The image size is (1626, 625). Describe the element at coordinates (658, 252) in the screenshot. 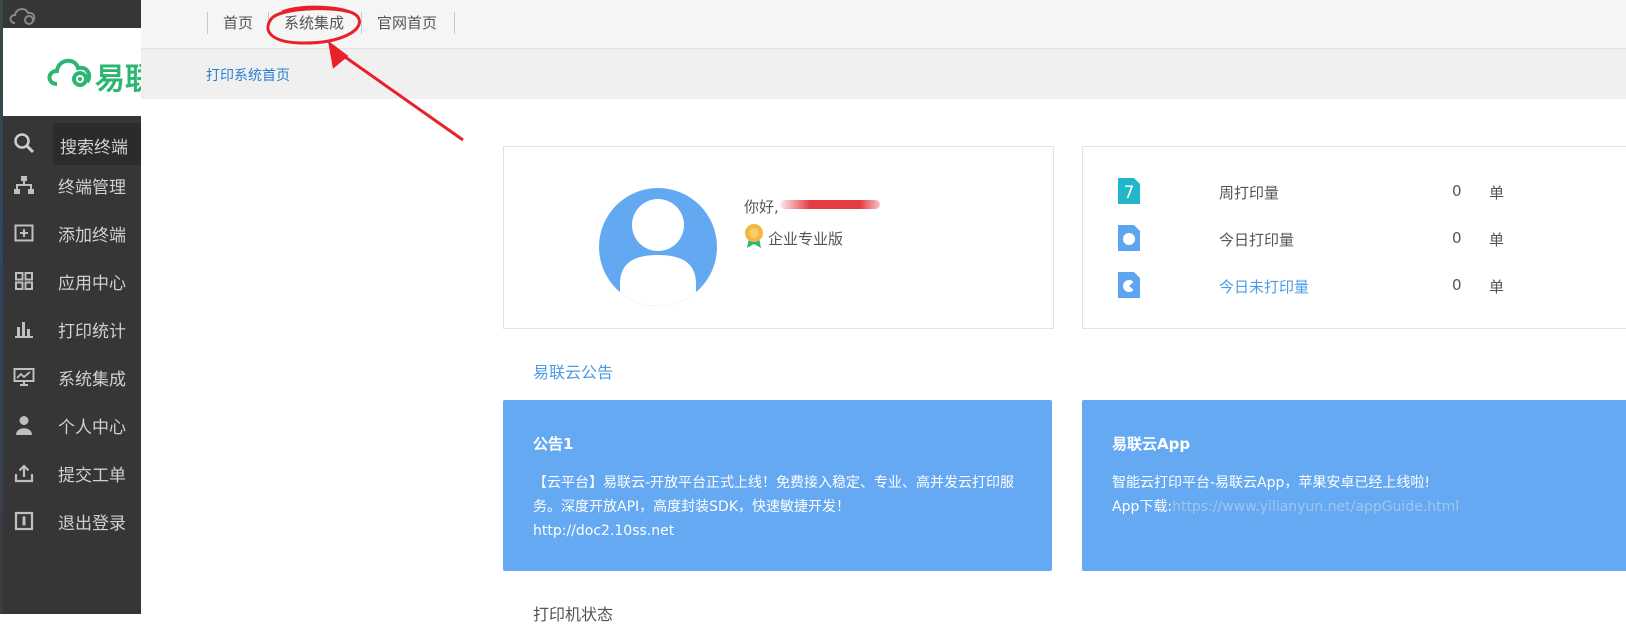

I see `user-avatar-icon` at that location.